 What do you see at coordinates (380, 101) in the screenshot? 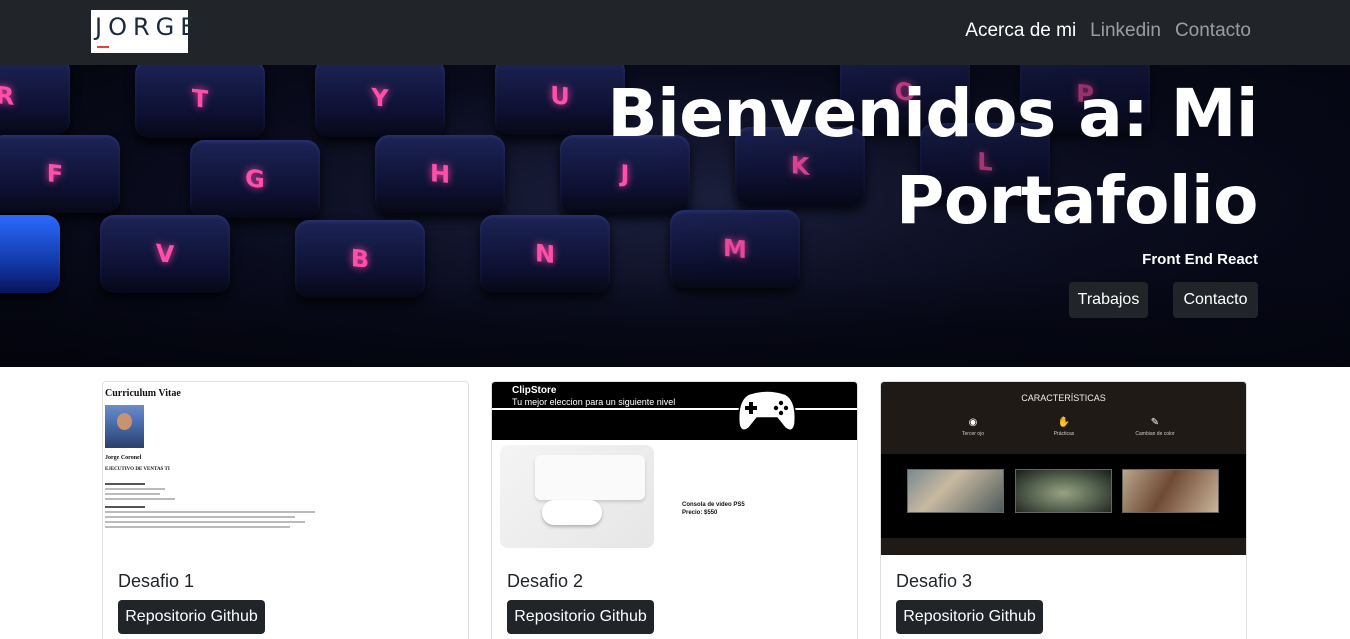
I see `keyboard-key: Y` at bounding box center [380, 101].